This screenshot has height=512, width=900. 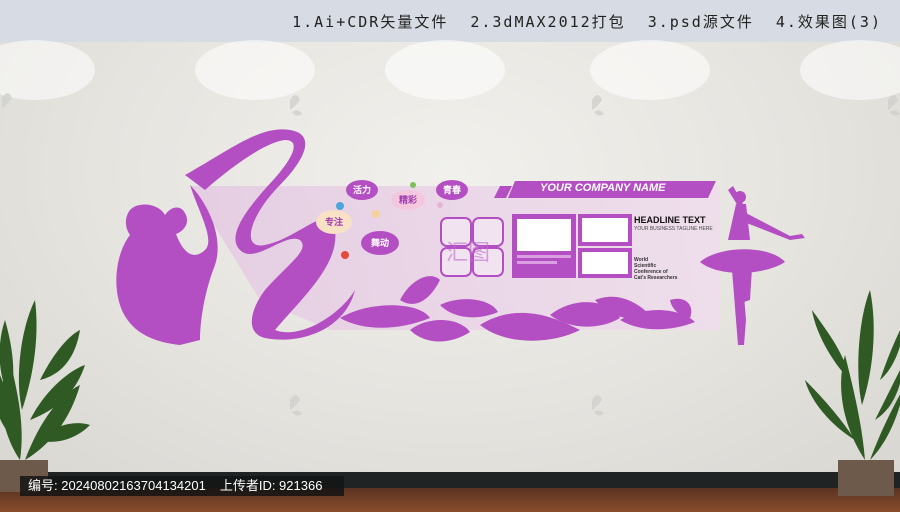 I want to click on bubble-label-3: 青春, so click(x=452, y=190).